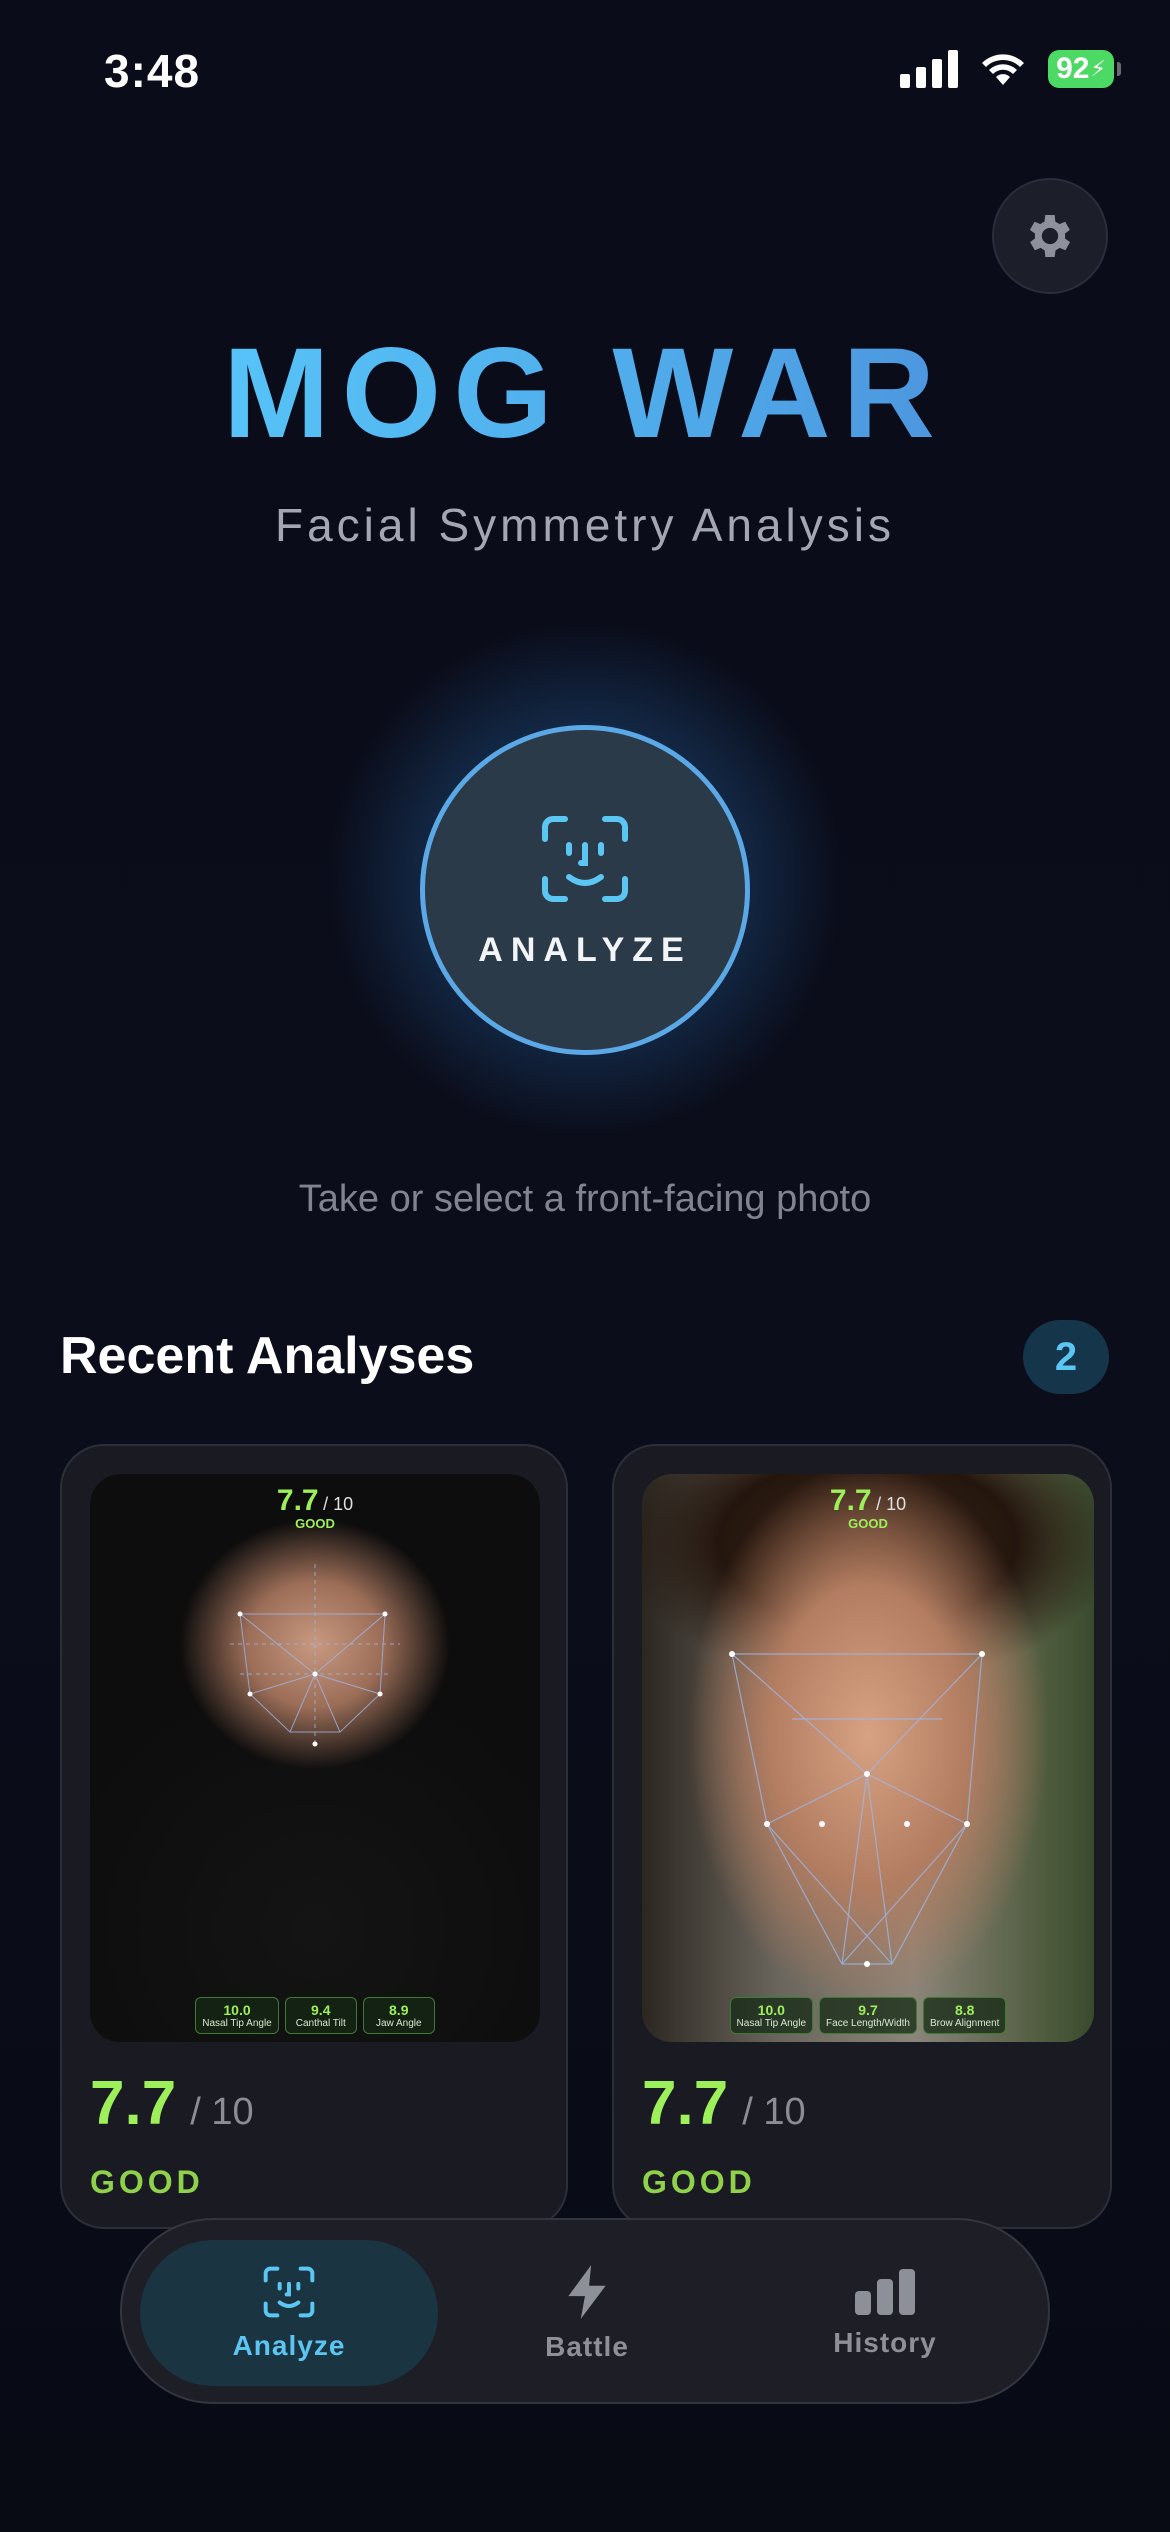  What do you see at coordinates (399, 2010) in the screenshot?
I see `metric-value: 8.9` at bounding box center [399, 2010].